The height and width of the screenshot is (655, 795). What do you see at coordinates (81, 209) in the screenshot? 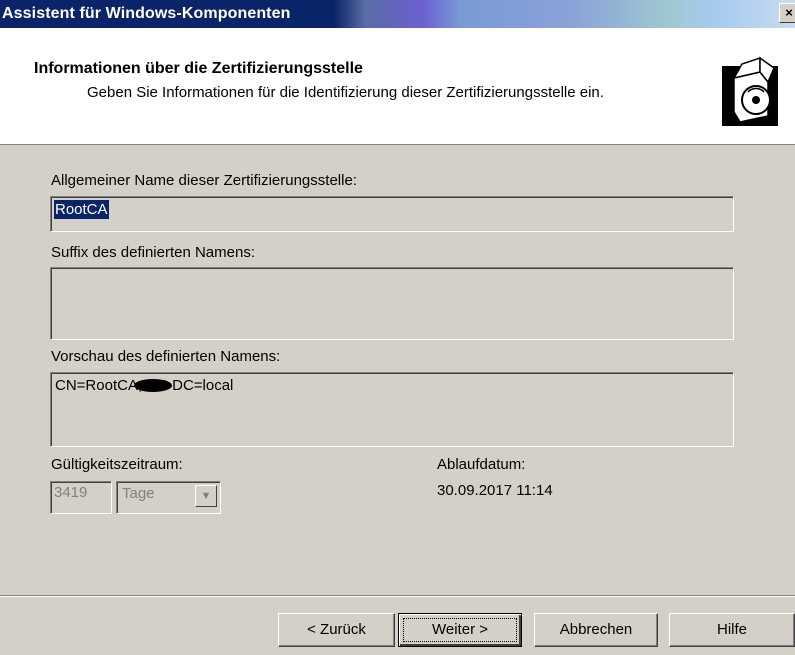
I see `common-name-value: RootCA` at bounding box center [81, 209].